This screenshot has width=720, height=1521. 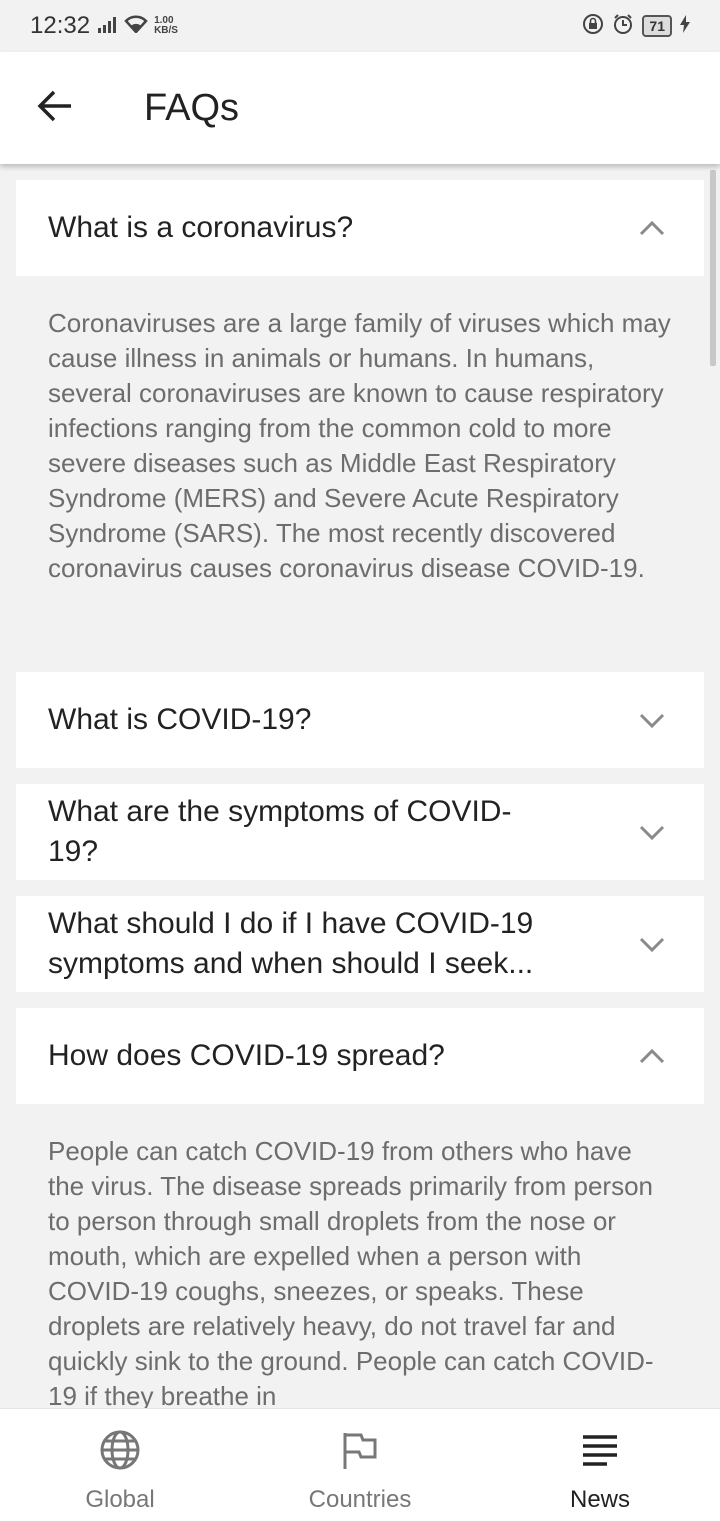 I want to click on back-button, so click(x=55, y=108).